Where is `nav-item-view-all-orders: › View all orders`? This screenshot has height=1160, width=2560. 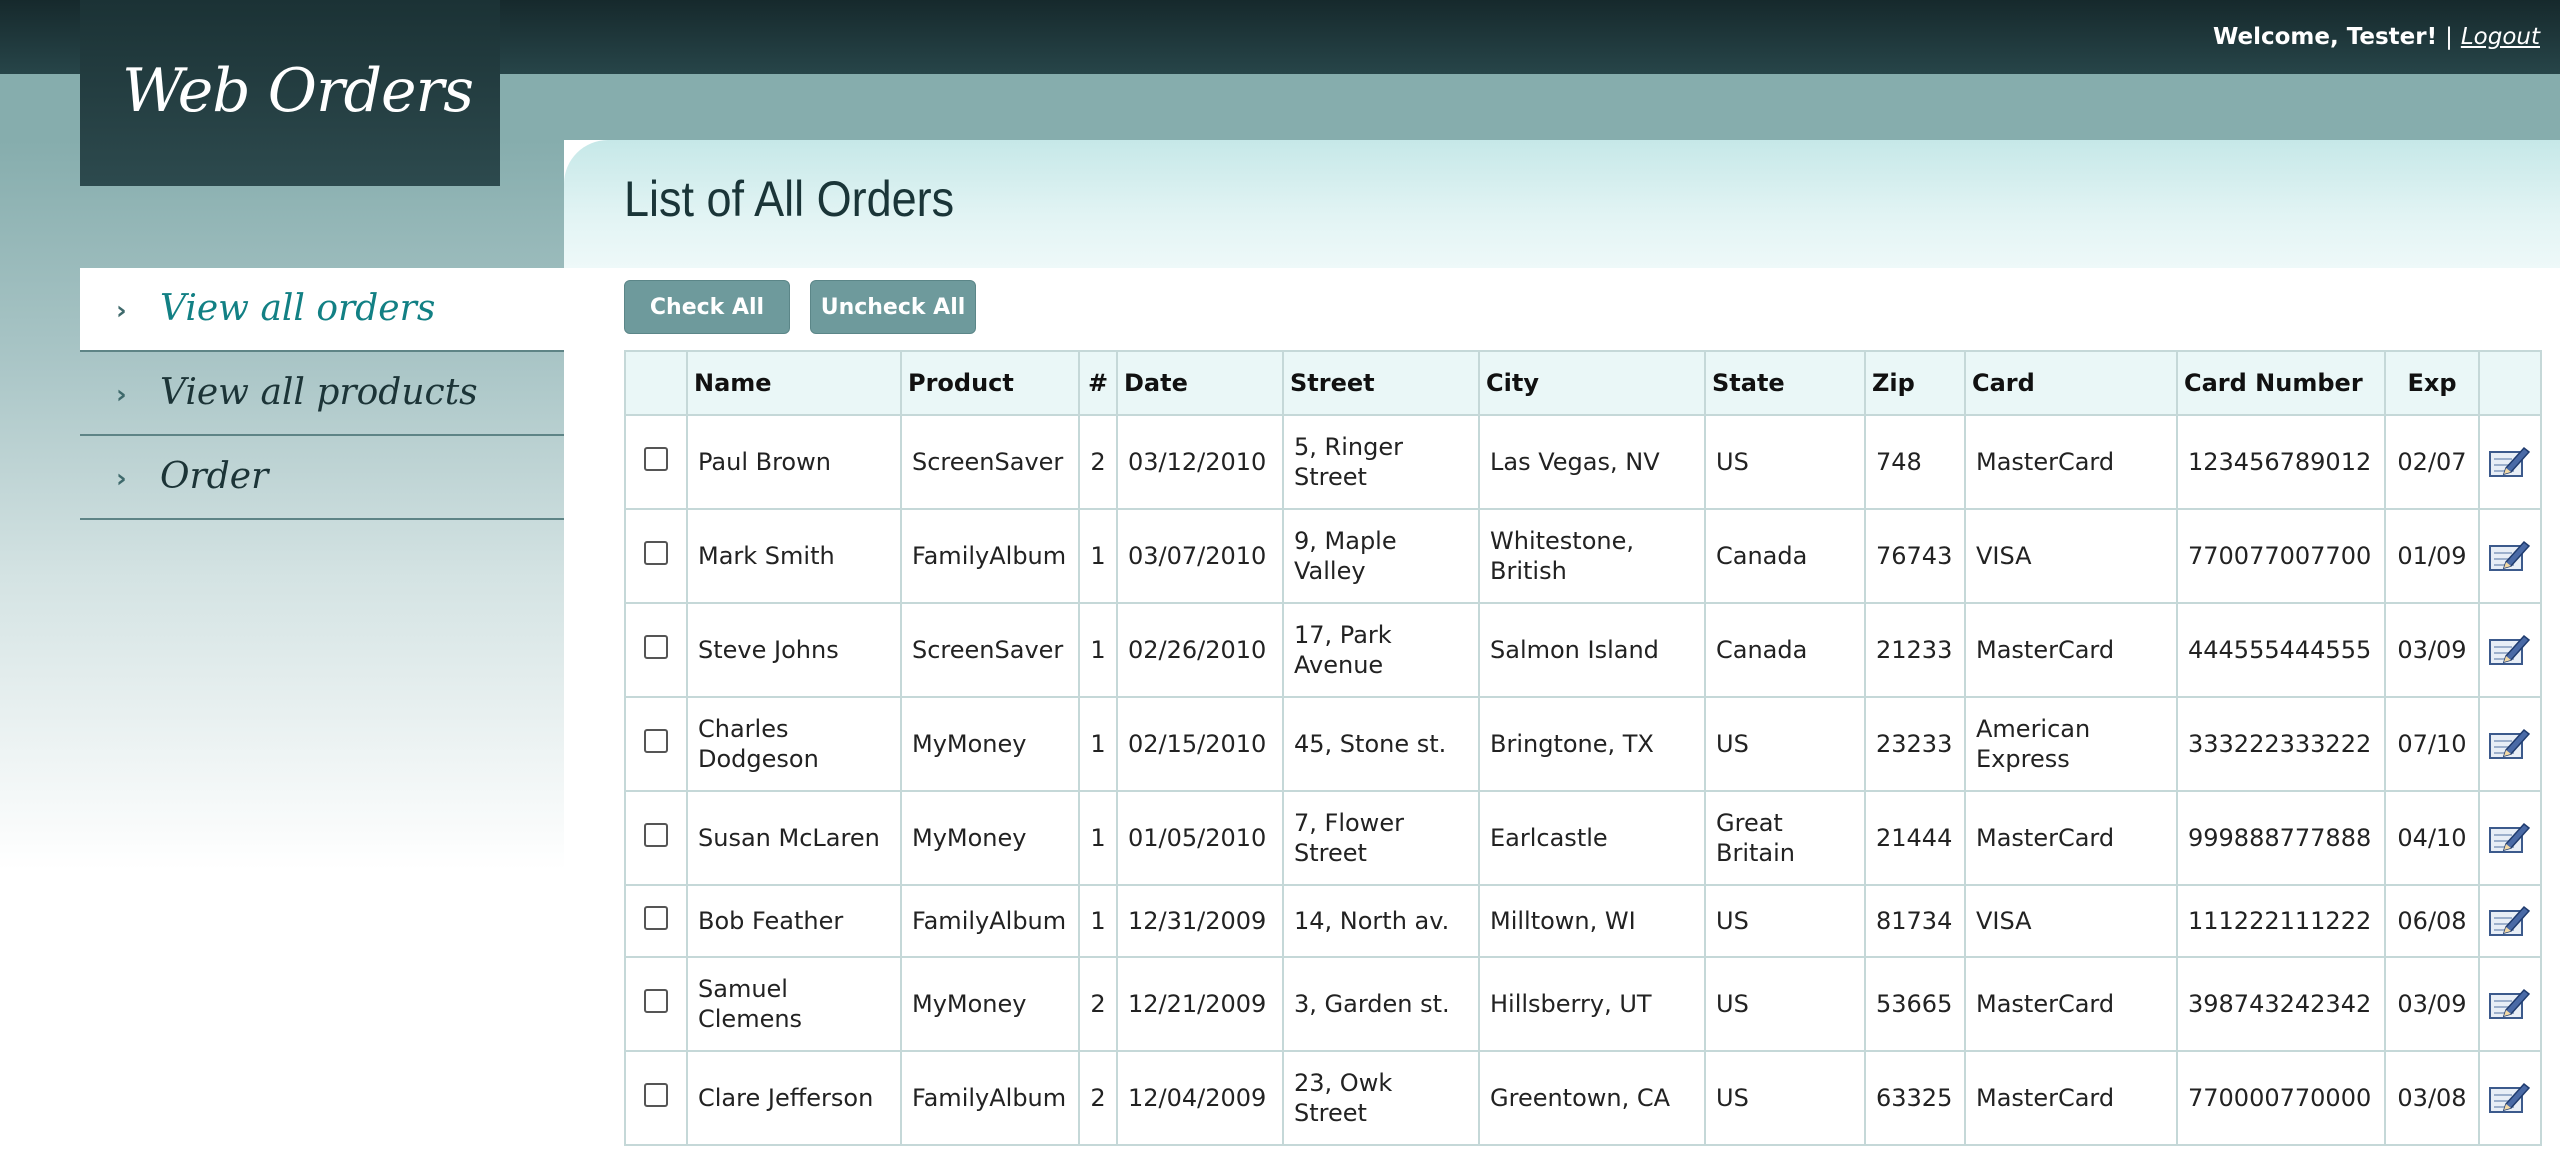 nav-item-view-all-orders: › View all orders is located at coordinates (322, 310).